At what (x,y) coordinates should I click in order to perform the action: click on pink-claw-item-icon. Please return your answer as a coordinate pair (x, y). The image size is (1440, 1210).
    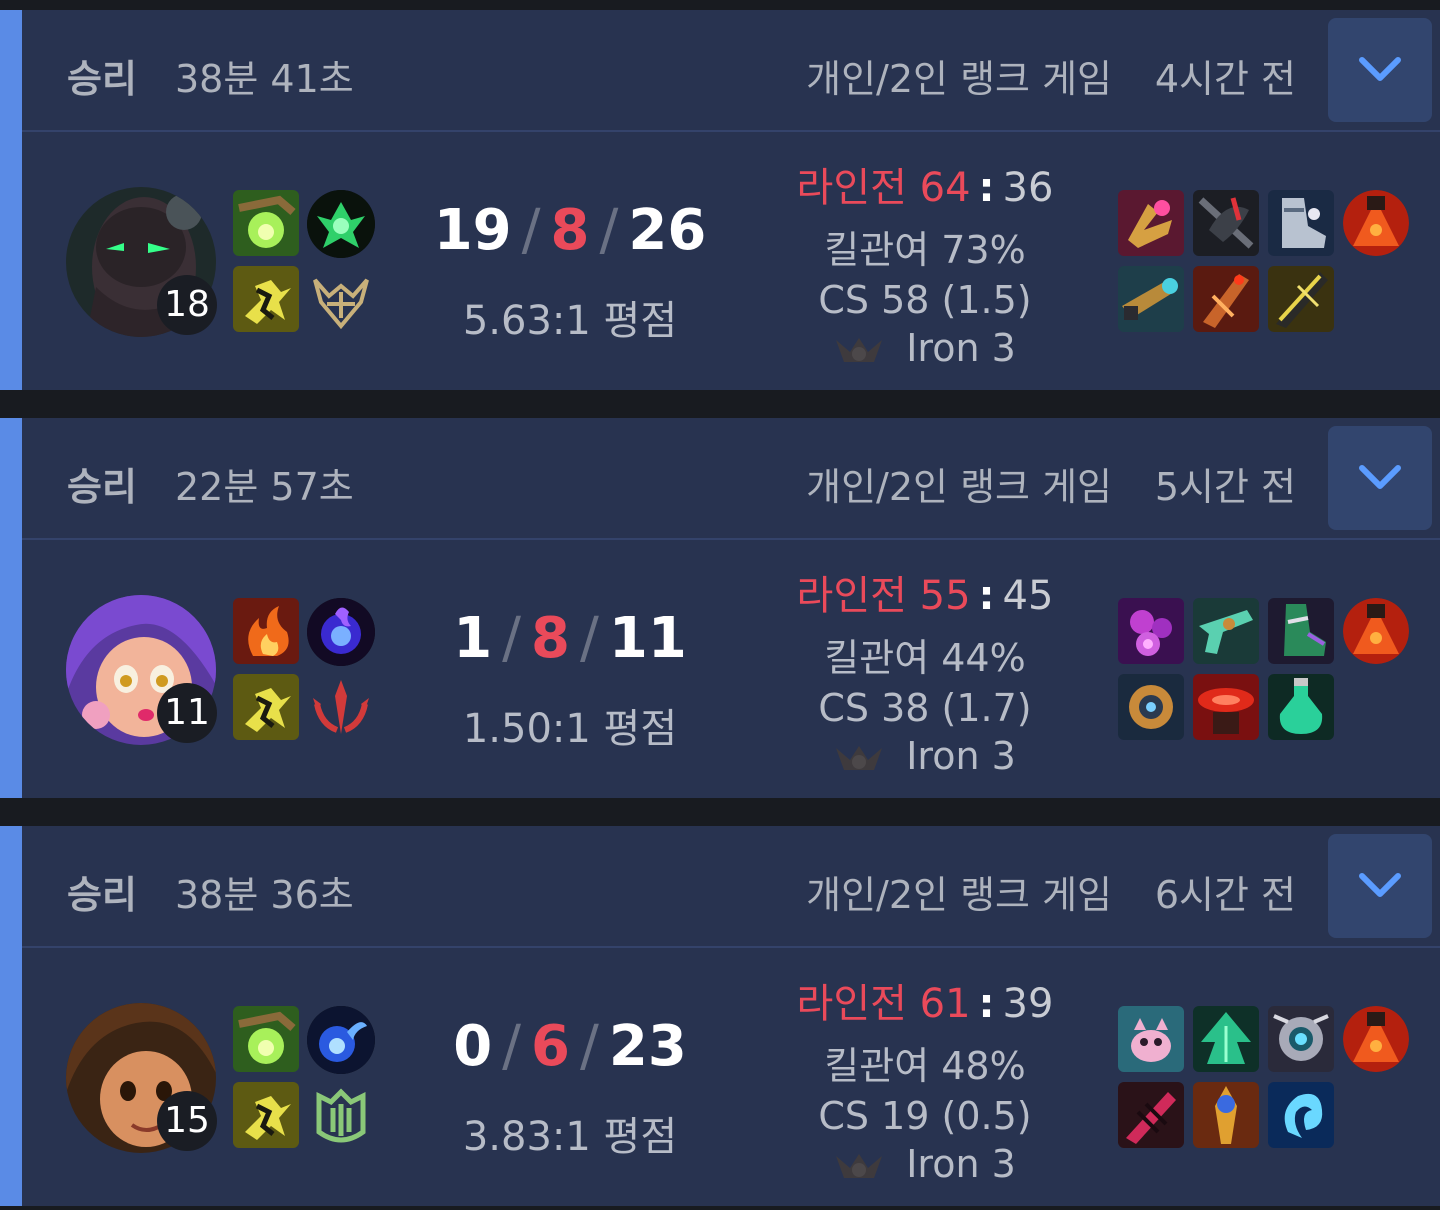
    Looking at the image, I should click on (1151, 223).